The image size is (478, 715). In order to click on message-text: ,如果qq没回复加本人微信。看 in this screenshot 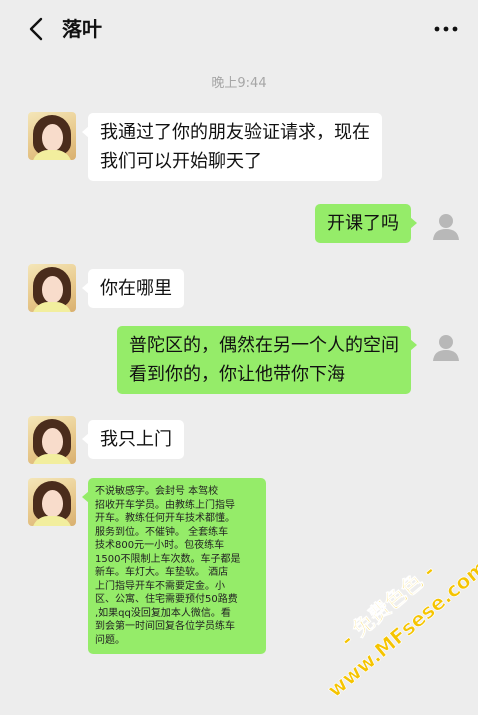, I will do `click(163, 613)`.